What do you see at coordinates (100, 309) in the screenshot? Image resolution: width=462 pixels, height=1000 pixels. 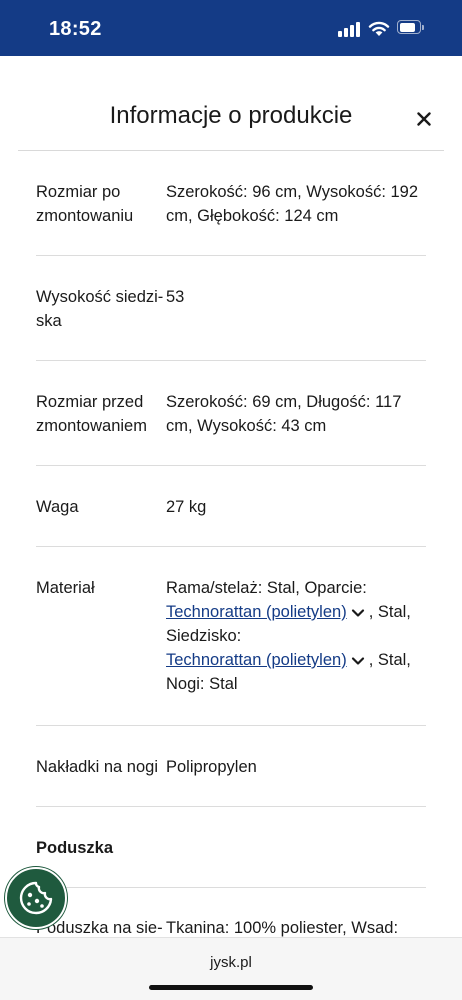 I see `spec-label: Wysokość siedzi-ska` at bounding box center [100, 309].